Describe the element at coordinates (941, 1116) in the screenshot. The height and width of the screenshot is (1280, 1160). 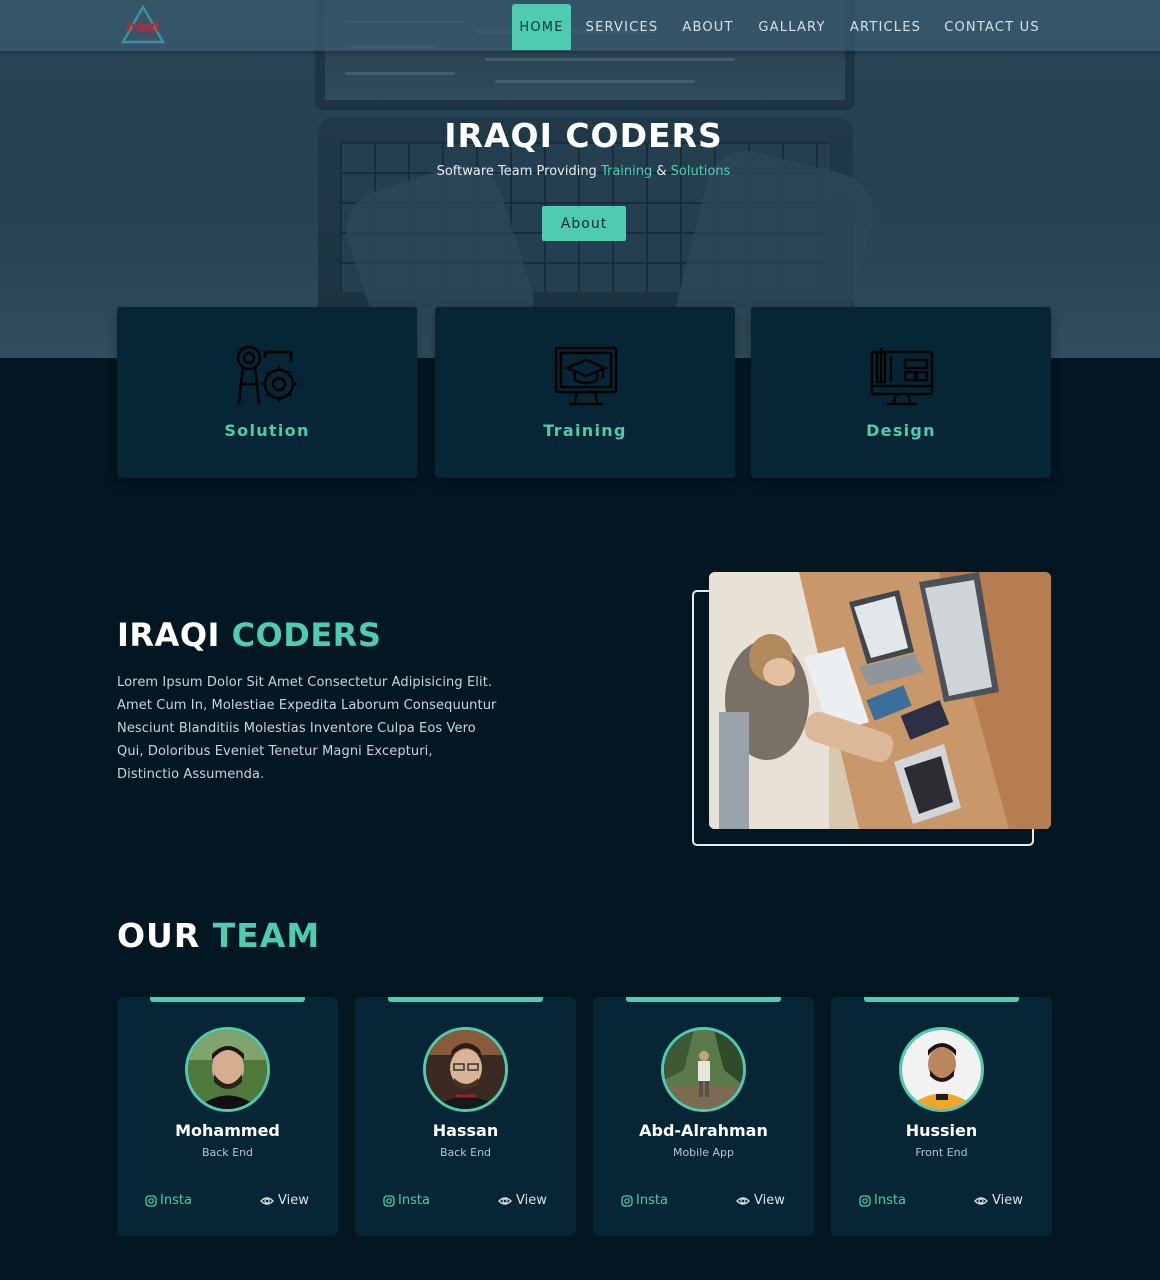
I see `team-card-hussien: Hussien Front End Insta View` at that location.